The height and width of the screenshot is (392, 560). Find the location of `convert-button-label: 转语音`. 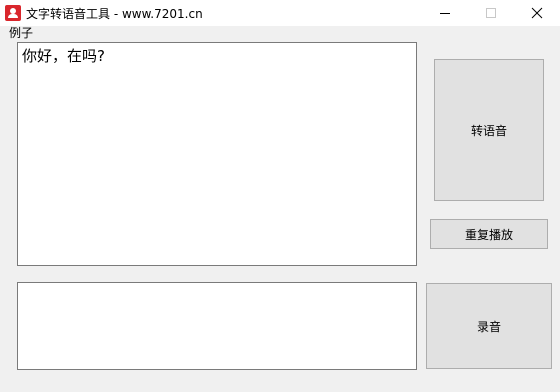

convert-button-label: 转语音 is located at coordinates (488, 130).